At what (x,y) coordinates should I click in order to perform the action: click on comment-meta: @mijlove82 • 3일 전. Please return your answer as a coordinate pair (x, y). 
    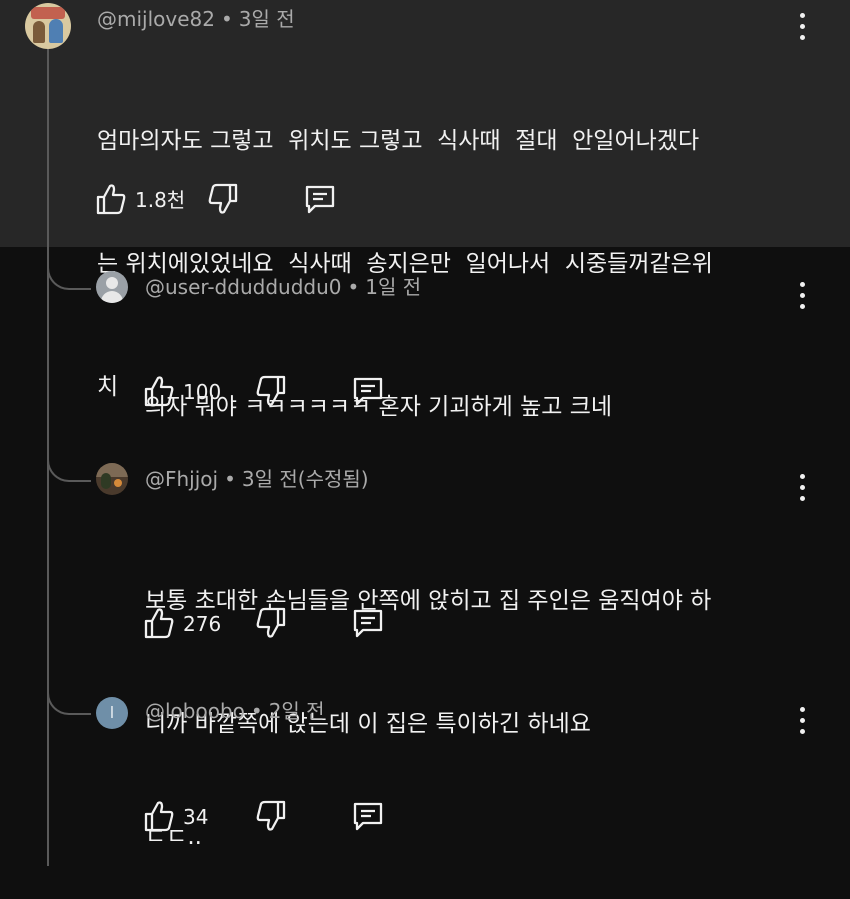
    Looking at the image, I should click on (196, 19).